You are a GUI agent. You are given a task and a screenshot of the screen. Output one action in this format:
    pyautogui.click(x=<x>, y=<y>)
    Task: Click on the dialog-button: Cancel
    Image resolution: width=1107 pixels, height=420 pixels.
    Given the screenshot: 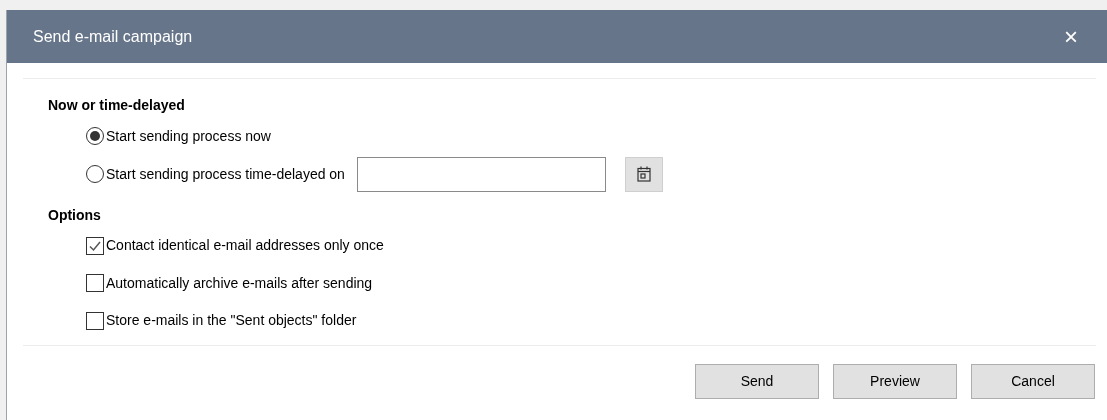 What is the action you would take?
    pyautogui.click(x=1033, y=381)
    